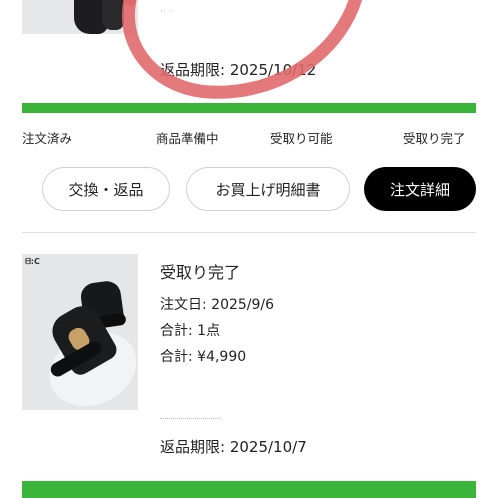  Describe the element at coordinates (190, 331) in the screenshot. I see `order-quantity: 合計: 1点` at that location.